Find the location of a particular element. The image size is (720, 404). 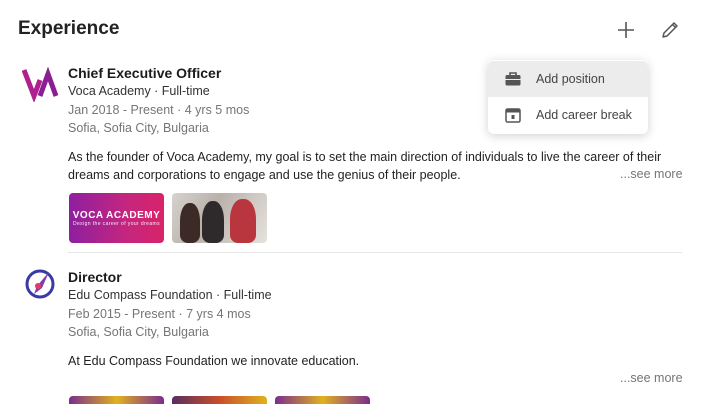

company-name: Edu Compass Foundation · Full-time is located at coordinates (170, 295).